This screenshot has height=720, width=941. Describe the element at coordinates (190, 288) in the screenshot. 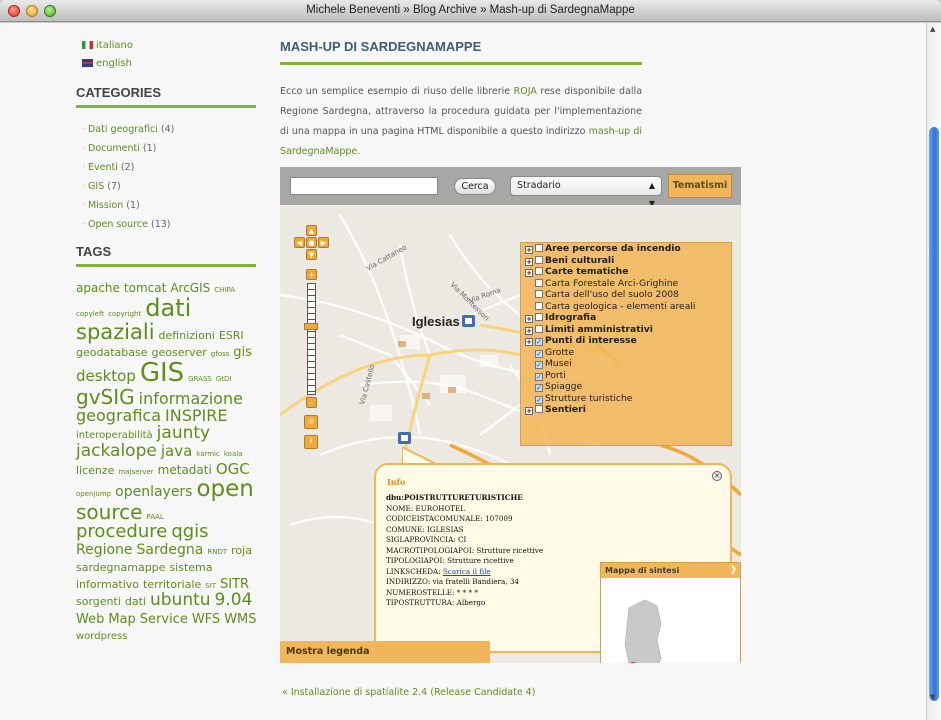

I see `tag-link: ArcGIS` at that location.